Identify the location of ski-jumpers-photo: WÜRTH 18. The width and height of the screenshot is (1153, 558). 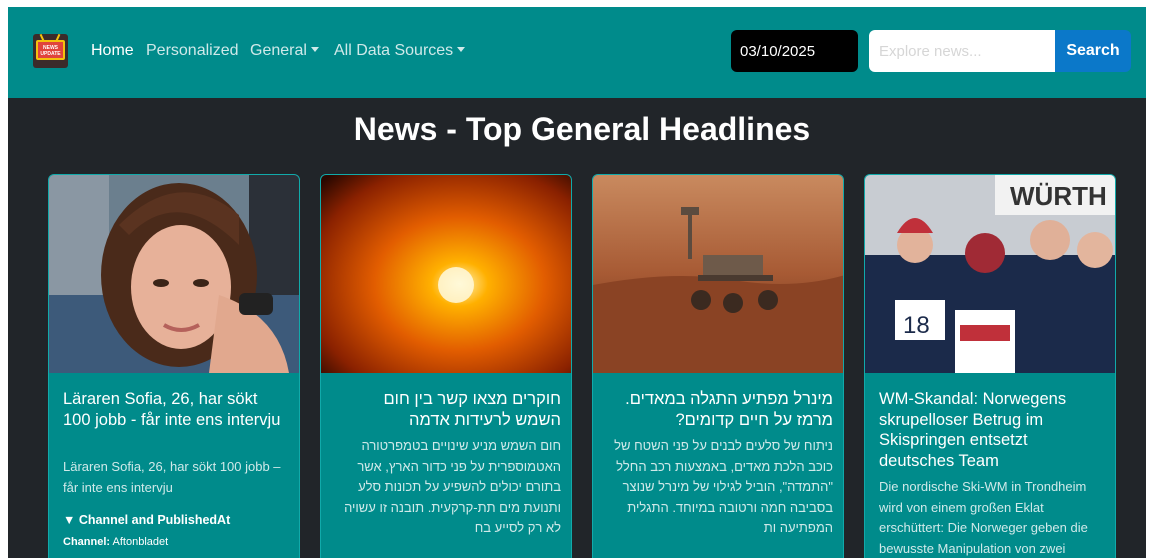
(990, 274).